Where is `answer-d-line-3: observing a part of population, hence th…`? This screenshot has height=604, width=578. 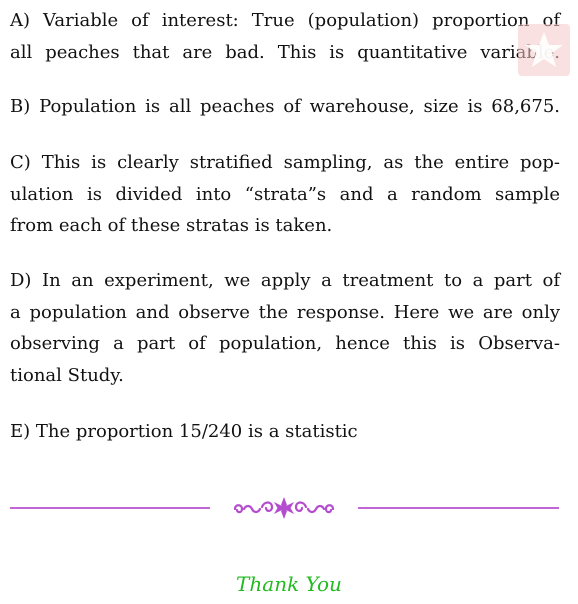
answer-d-line-3: observing a part of population, hence th… is located at coordinates (285, 343).